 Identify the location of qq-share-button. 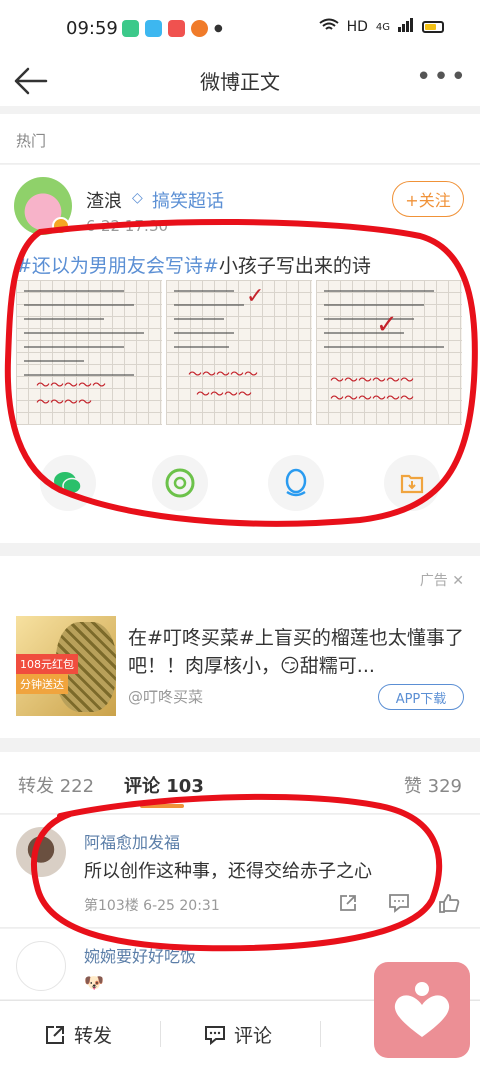
(296, 483).